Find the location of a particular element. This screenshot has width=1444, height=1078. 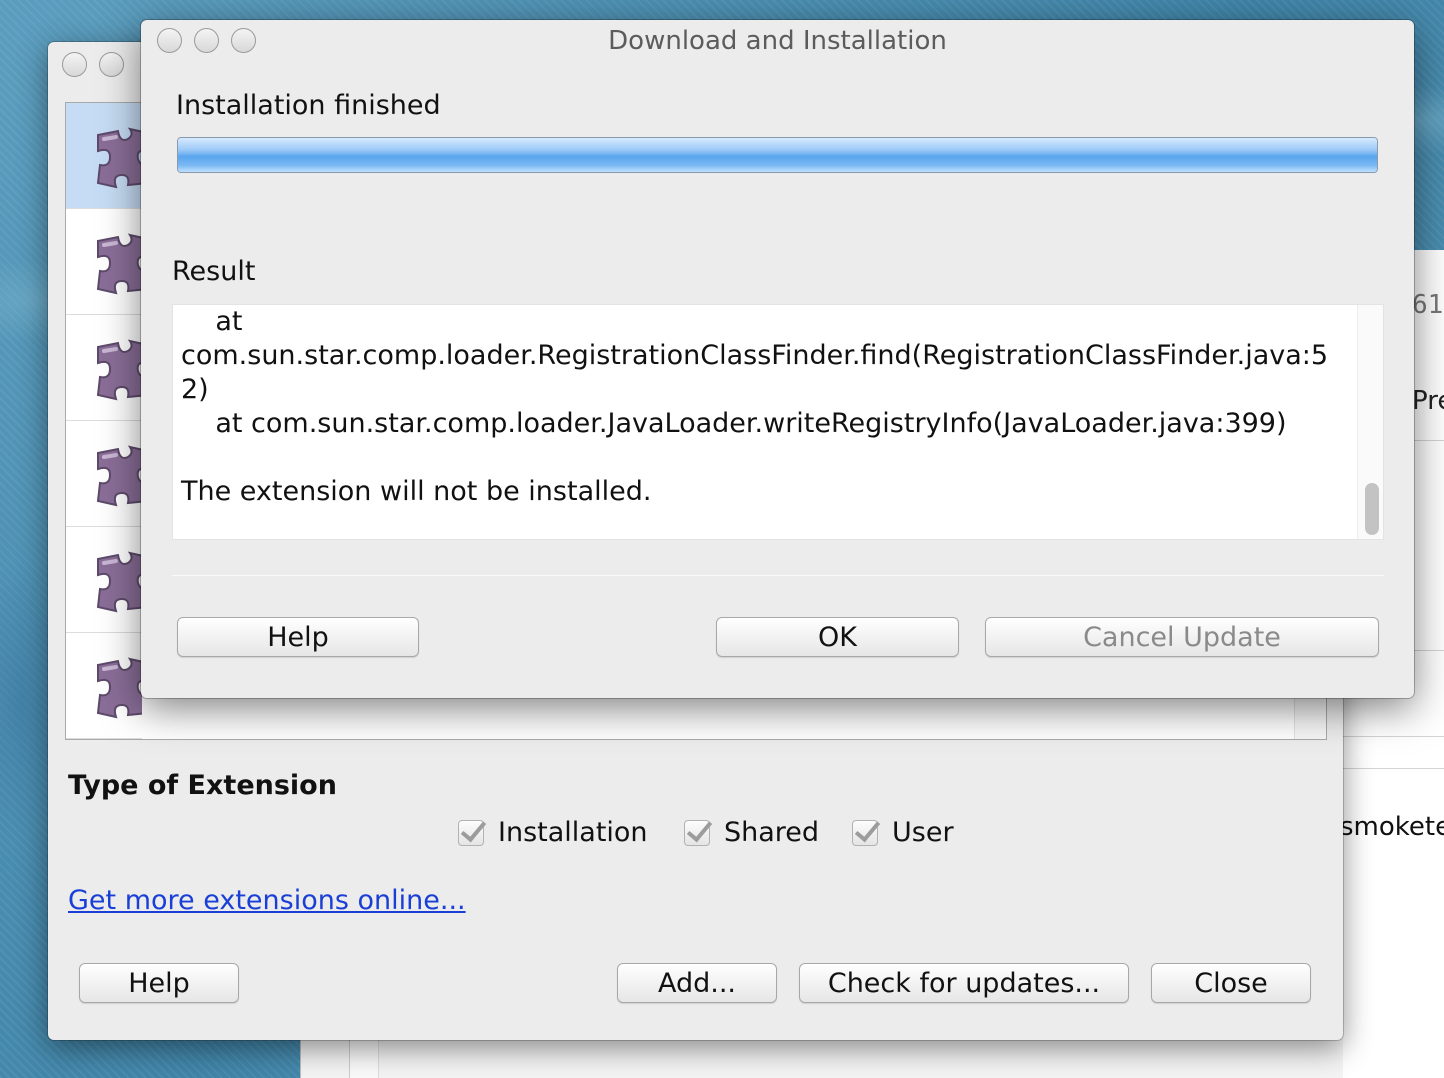

filter-installation: Installation is located at coordinates (553, 832).